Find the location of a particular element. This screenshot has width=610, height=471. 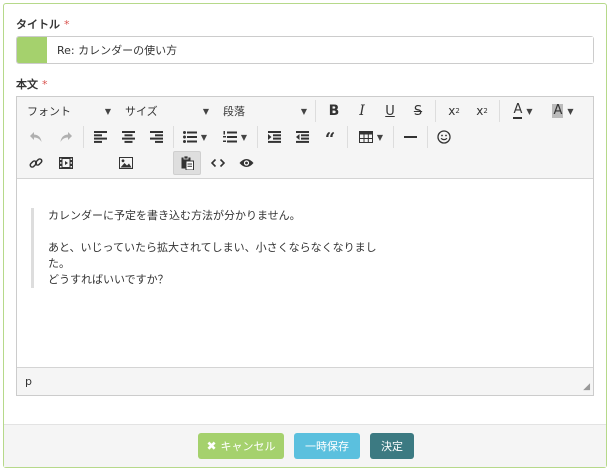

insert-link-button is located at coordinates (36, 163).